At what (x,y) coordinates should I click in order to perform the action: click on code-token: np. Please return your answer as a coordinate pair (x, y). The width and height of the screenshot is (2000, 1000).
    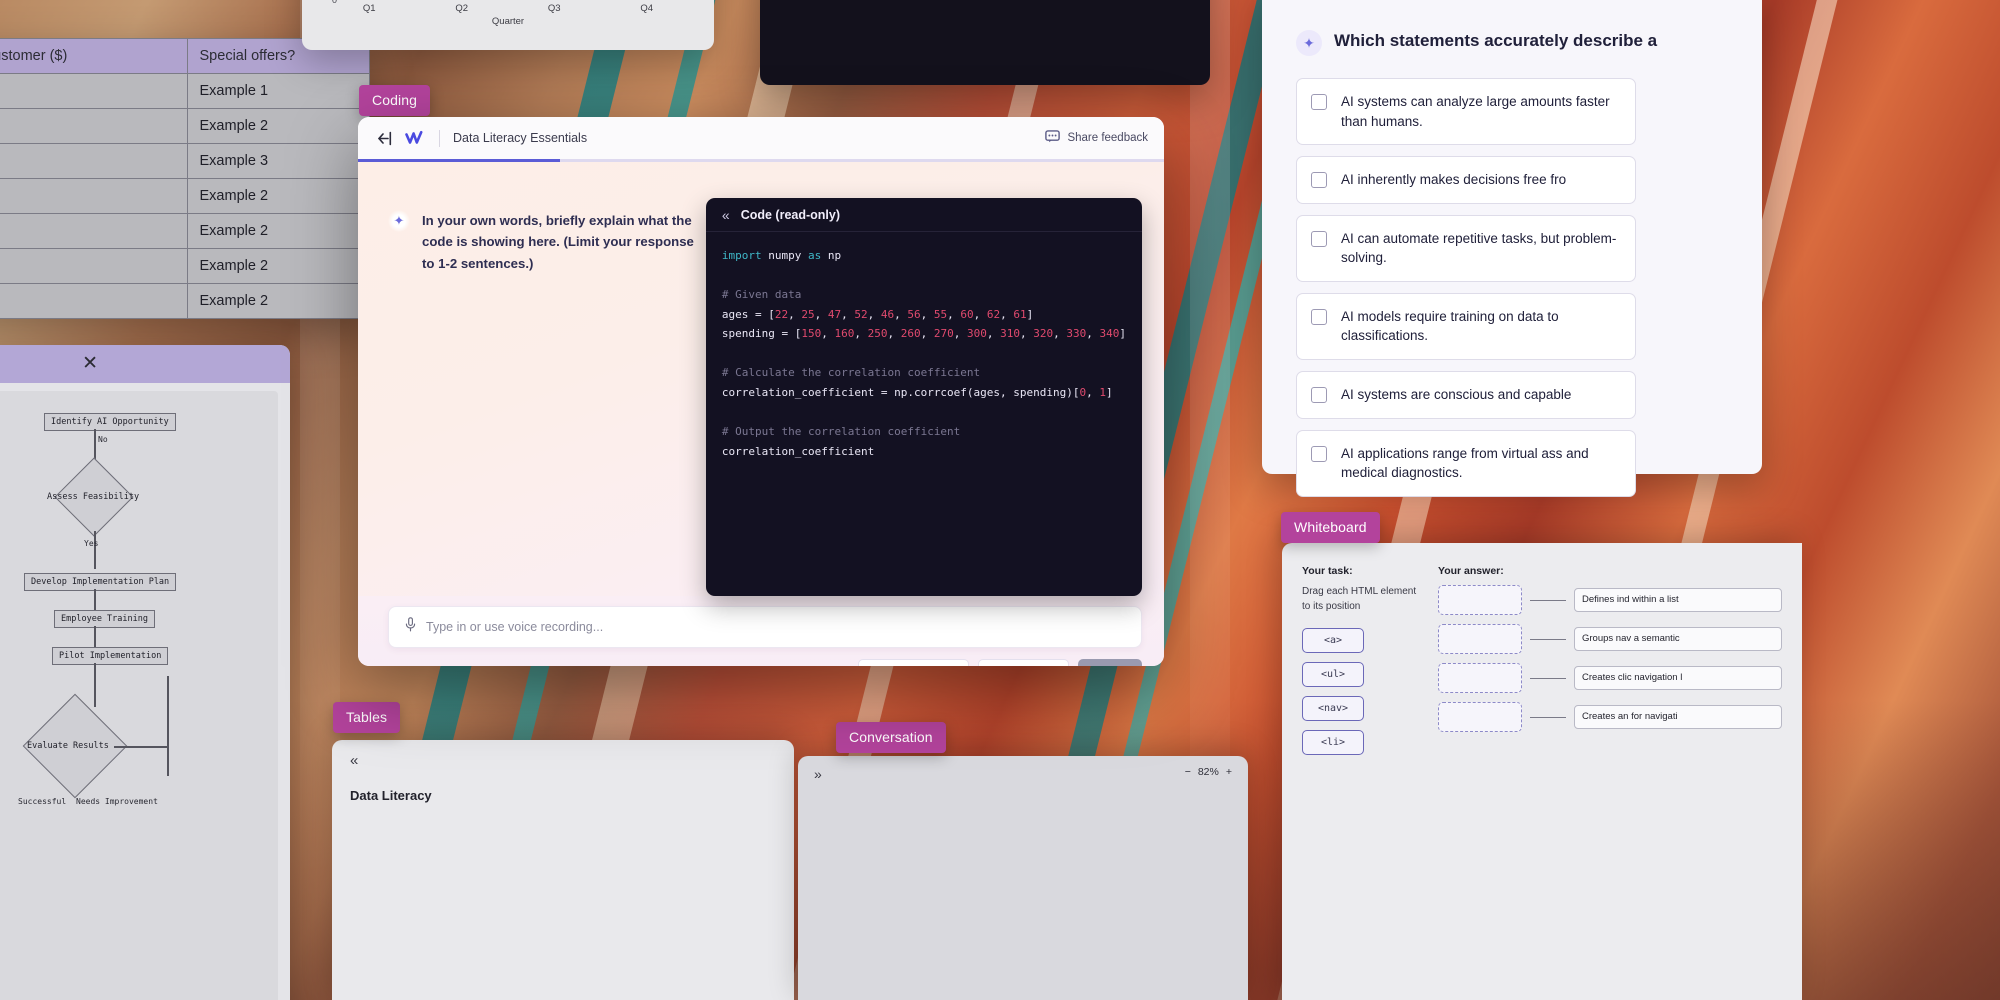
    Looking at the image, I should click on (834, 255).